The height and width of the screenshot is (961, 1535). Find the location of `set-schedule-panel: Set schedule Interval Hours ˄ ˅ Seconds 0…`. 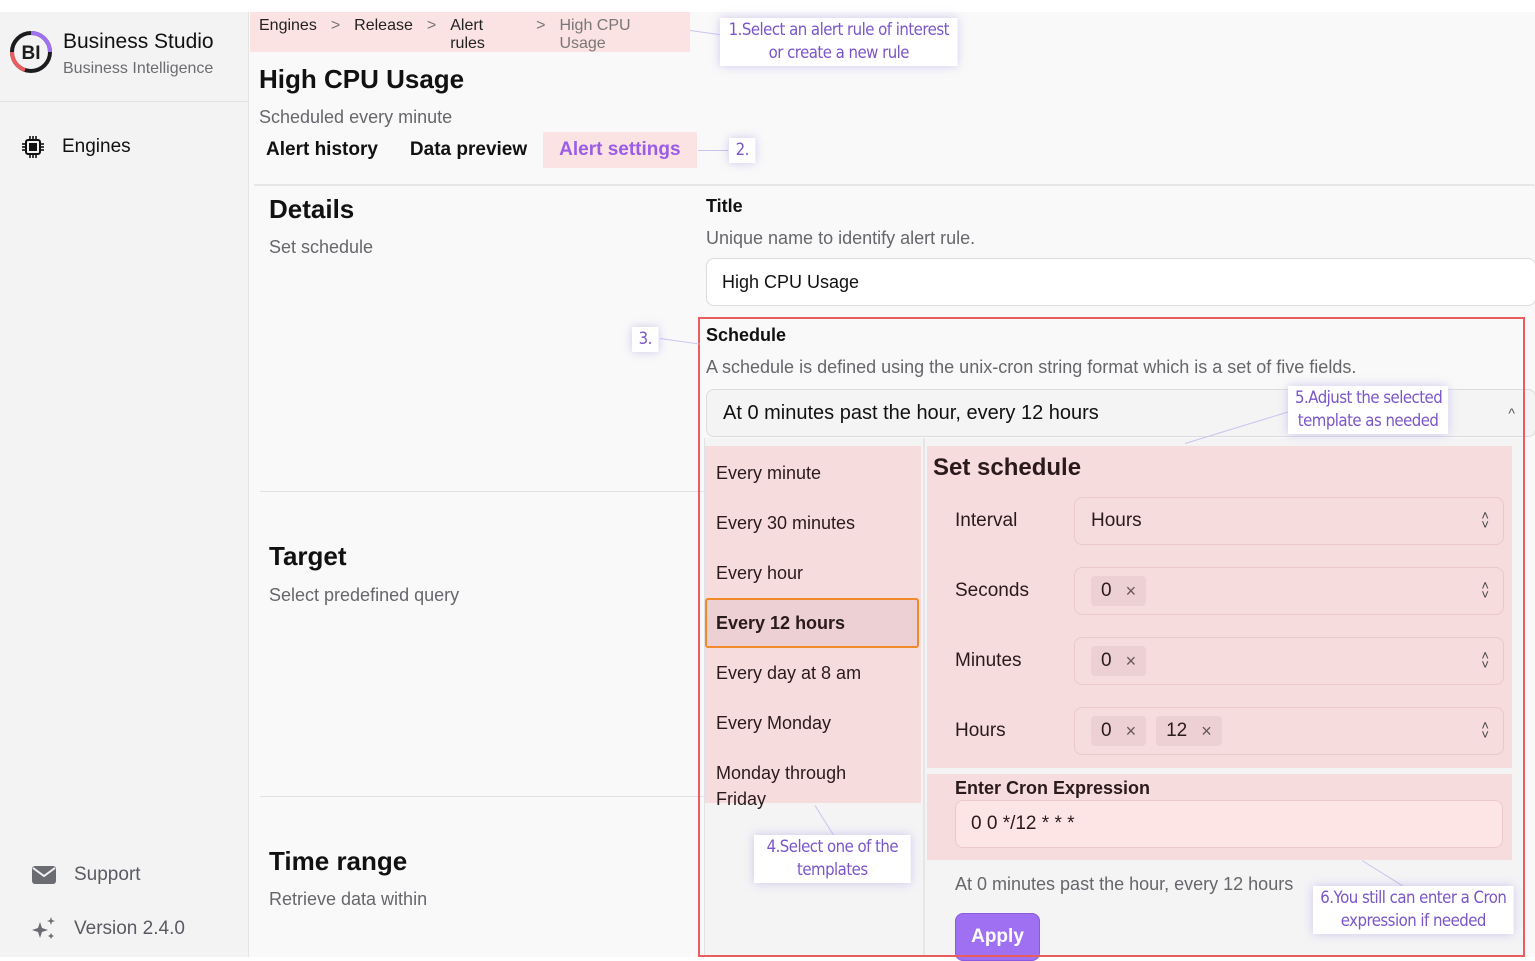

set-schedule-panel: Set schedule Interval Hours ˄ ˅ Seconds 0… is located at coordinates (1219, 607).